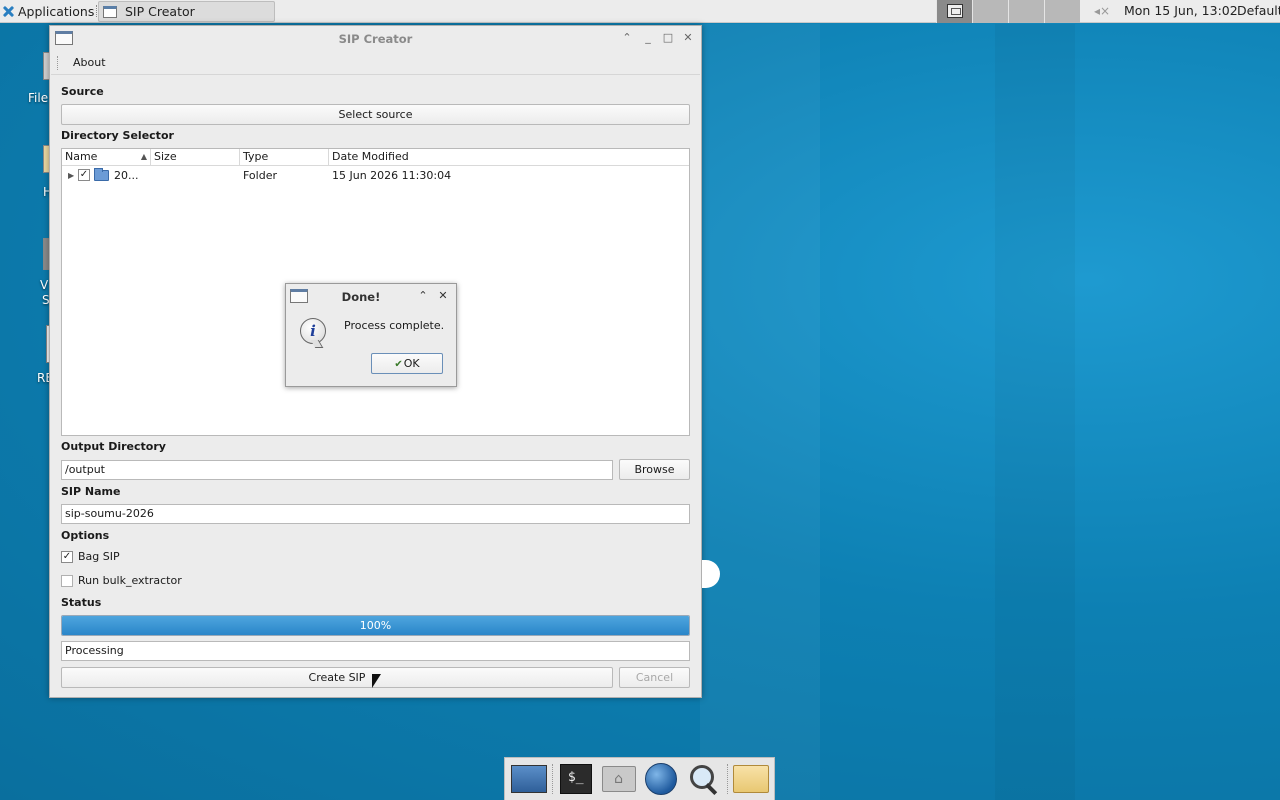  I want to click on tree-row: ▶ ✓ 20... Folder 15 Jun 2026 11:30:04, so click(375, 175).